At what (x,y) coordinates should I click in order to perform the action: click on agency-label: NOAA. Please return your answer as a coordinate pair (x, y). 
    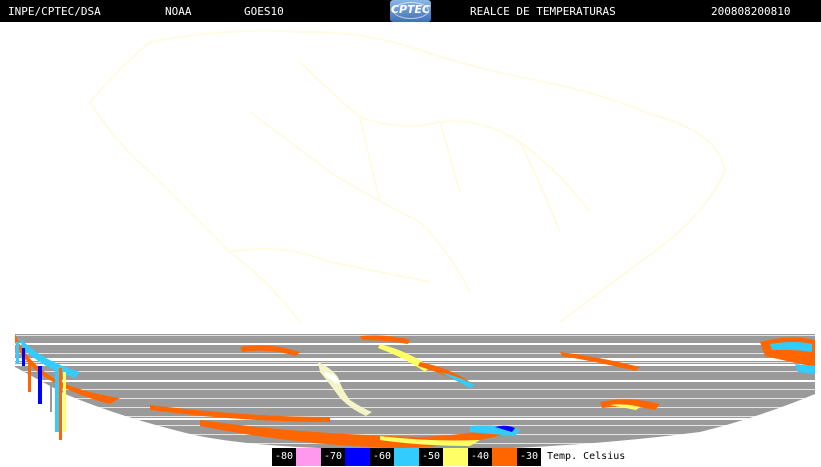
    Looking at the image, I should click on (178, 11).